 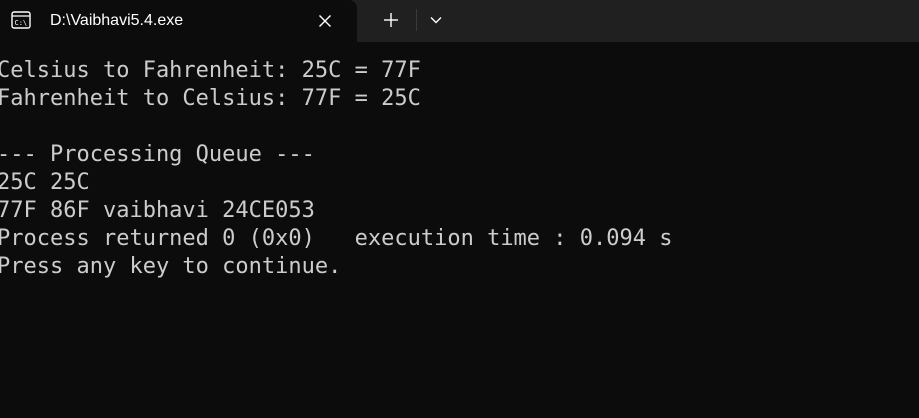 I want to click on close-icon, so click(x=325, y=21).